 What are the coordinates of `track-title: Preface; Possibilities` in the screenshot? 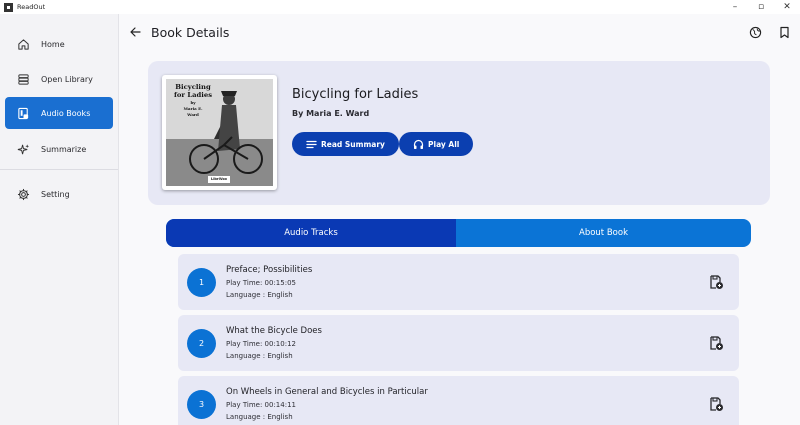 It's located at (269, 270).